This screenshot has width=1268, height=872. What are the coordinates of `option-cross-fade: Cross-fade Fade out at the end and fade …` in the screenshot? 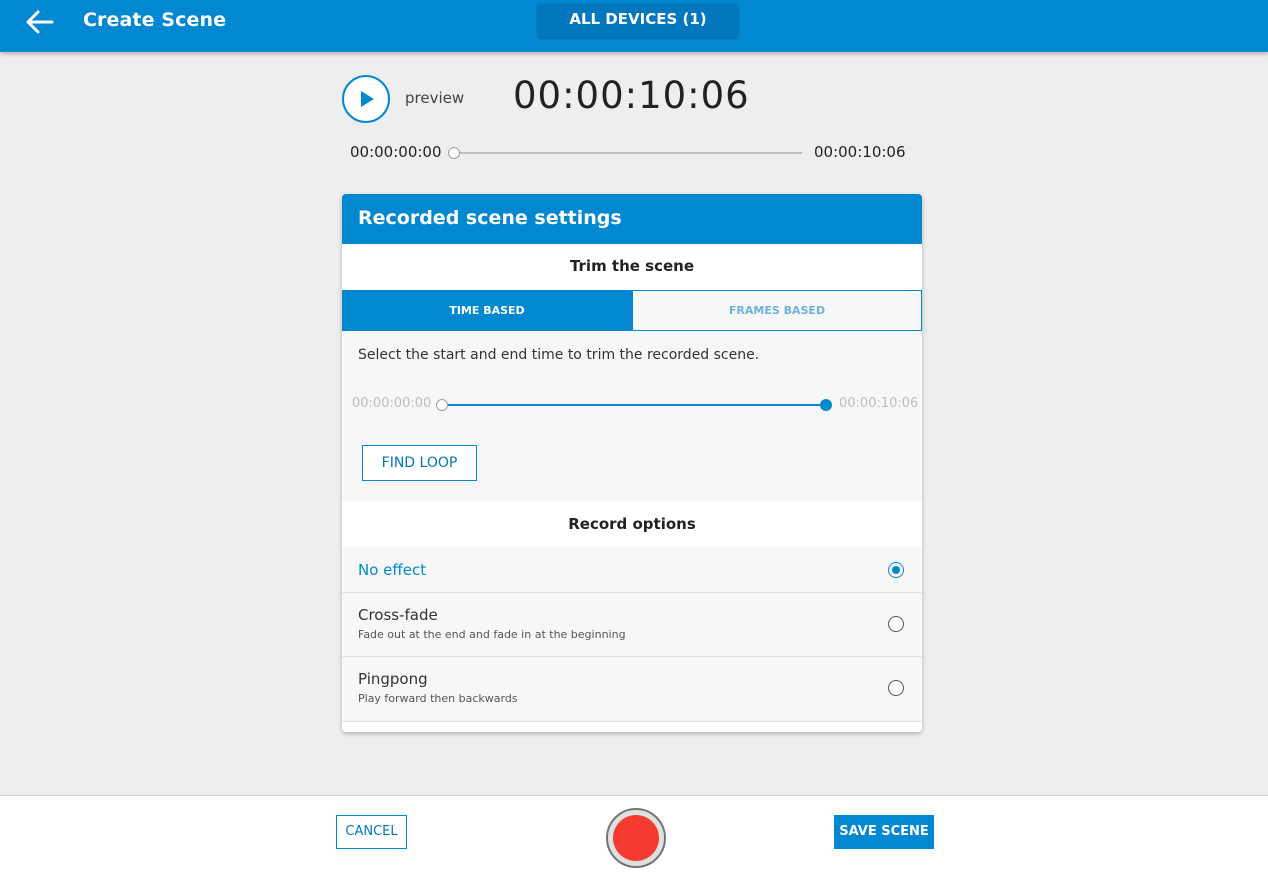 It's located at (632, 625).